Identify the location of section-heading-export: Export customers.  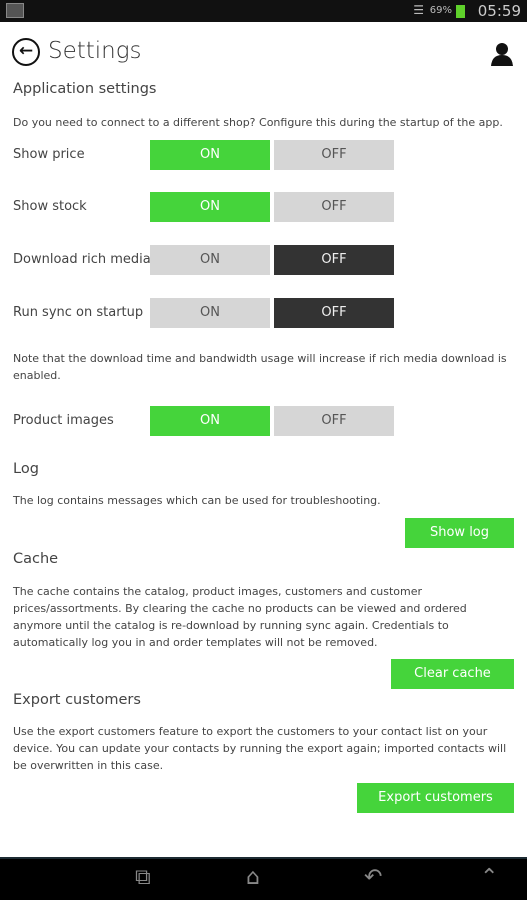
(77, 700).